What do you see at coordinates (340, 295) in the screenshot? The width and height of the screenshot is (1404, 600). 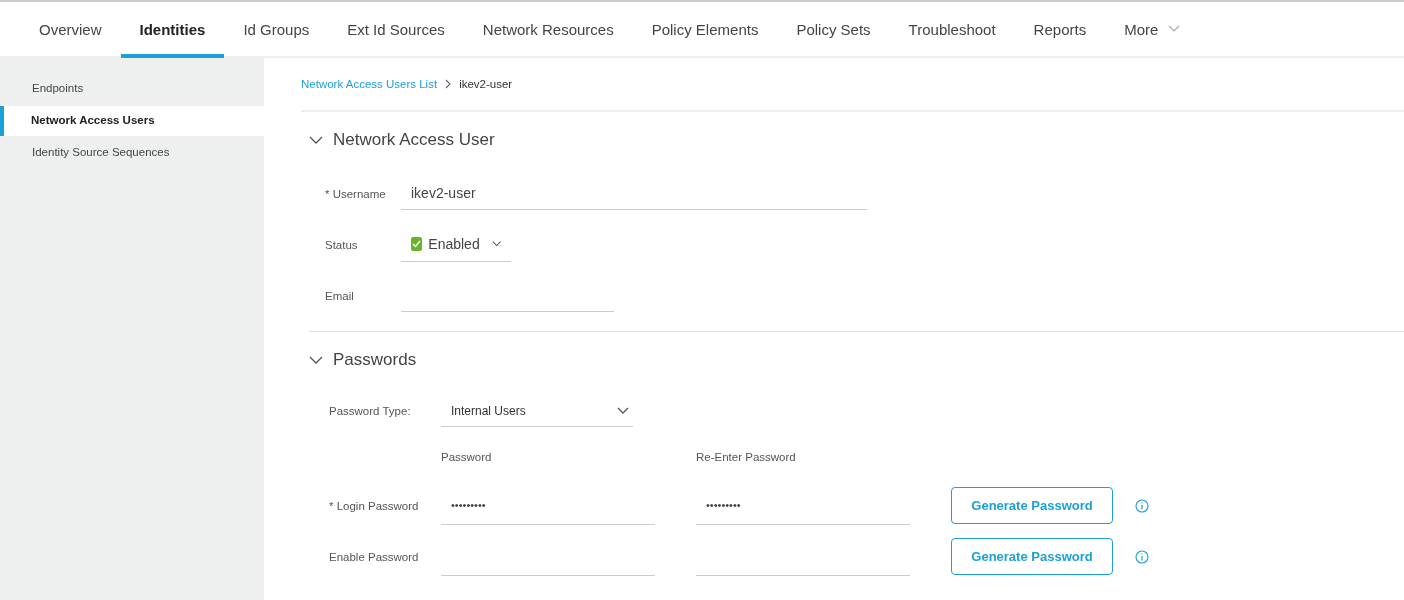 I see `field-label: Email` at bounding box center [340, 295].